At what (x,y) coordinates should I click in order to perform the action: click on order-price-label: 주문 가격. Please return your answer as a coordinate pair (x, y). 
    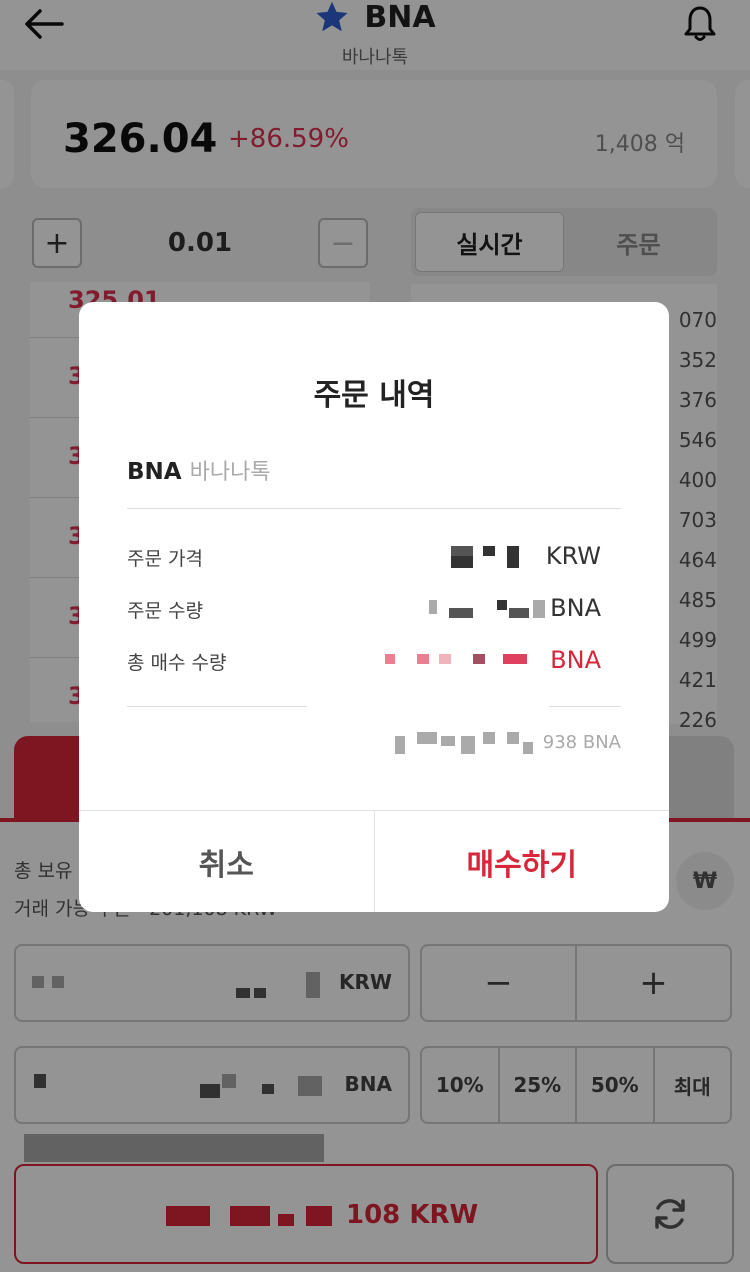
    Looking at the image, I should click on (165, 559).